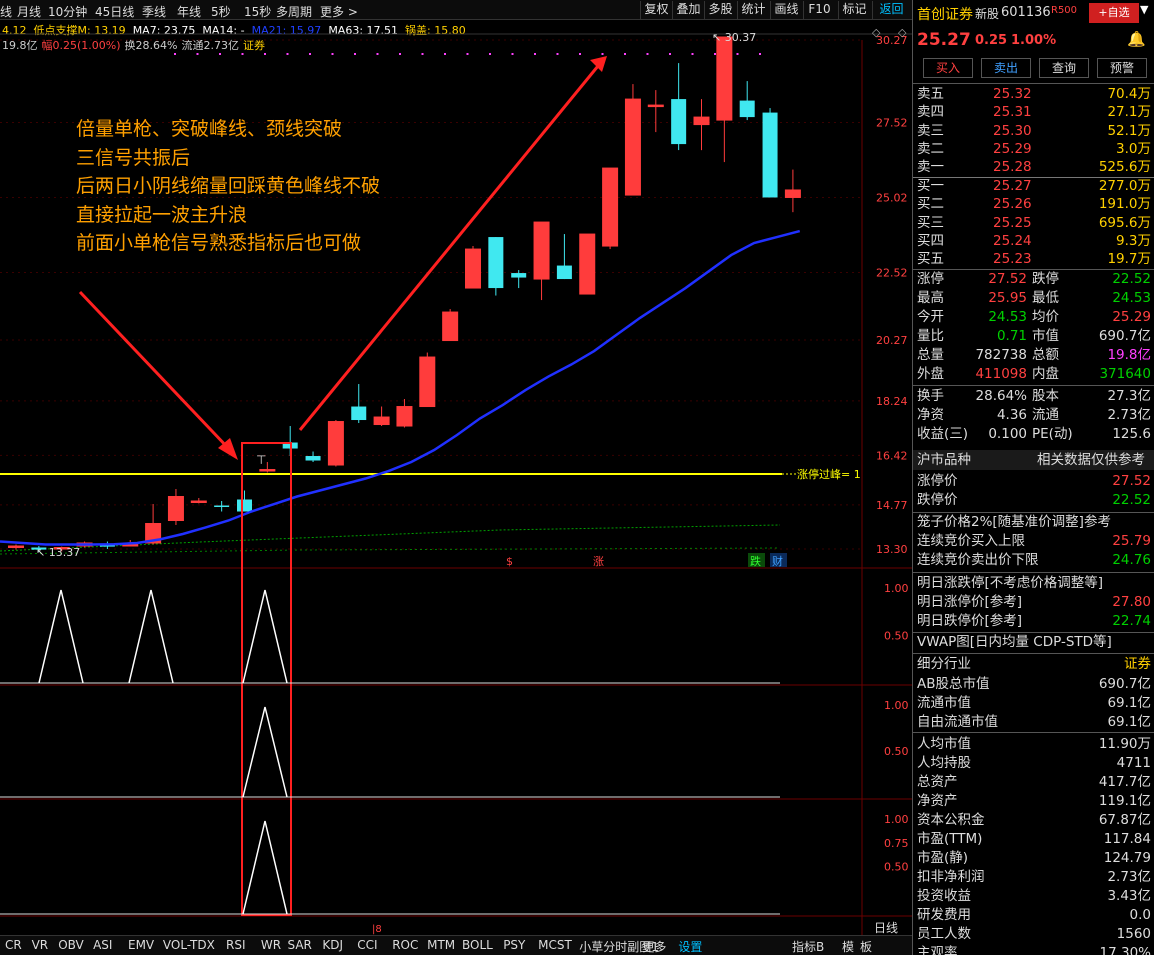  Describe the element at coordinates (755, 561) in the screenshot. I see `event-marker: 跌` at that location.